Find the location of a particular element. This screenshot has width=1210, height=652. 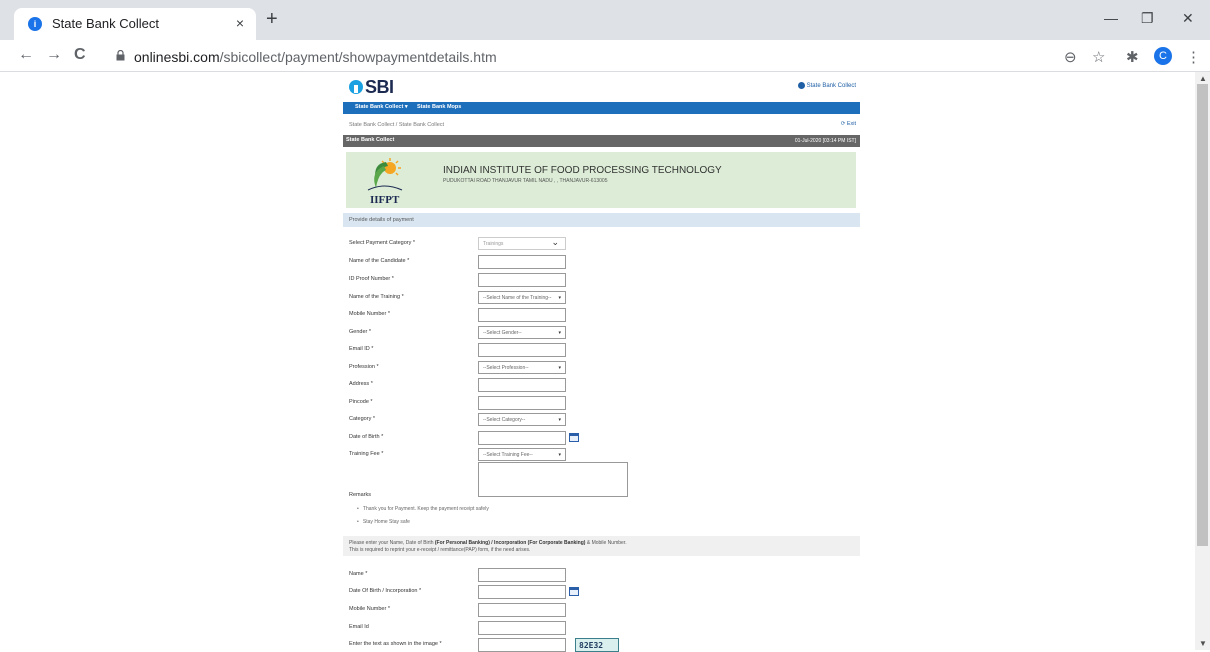

restore-icon: ❐ is located at coordinates (1147, 18).